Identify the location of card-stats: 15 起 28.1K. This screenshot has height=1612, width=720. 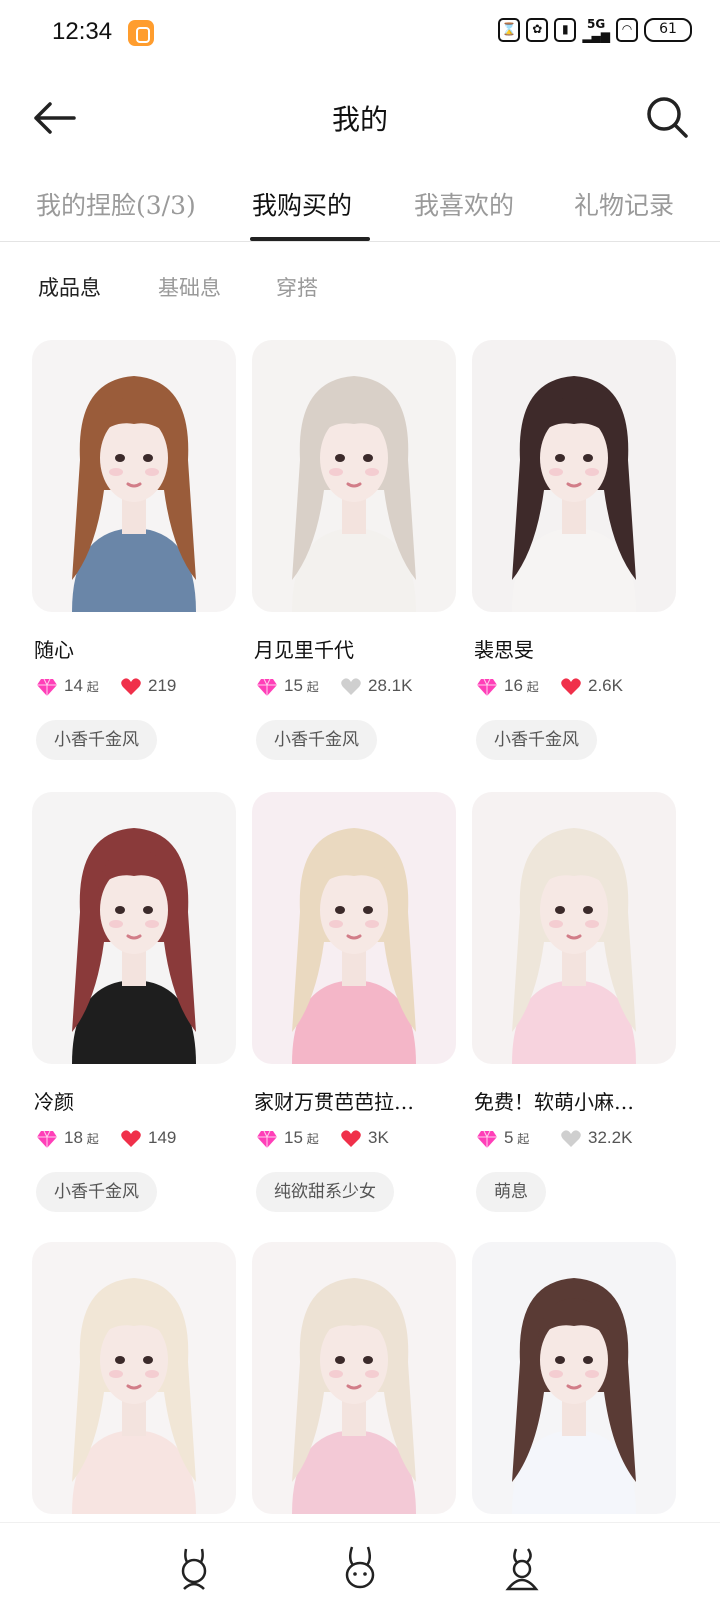
(356, 687).